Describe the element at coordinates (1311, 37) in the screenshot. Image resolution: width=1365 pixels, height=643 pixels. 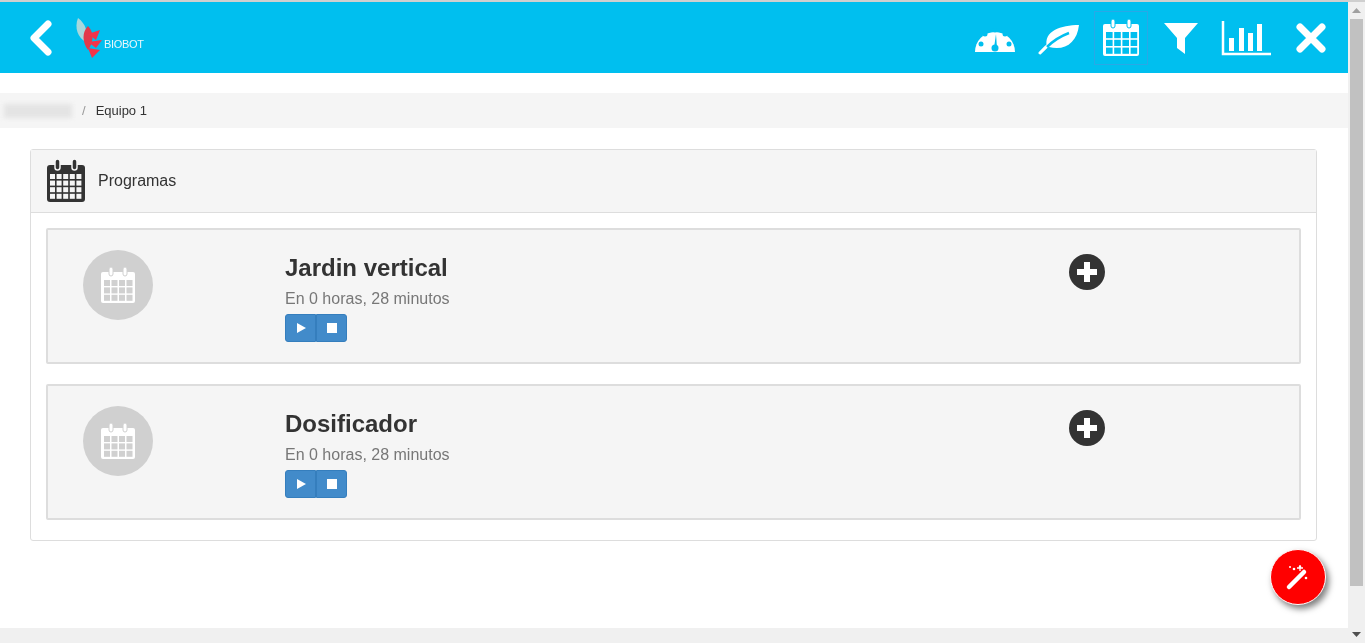
I see `close-icon` at that location.